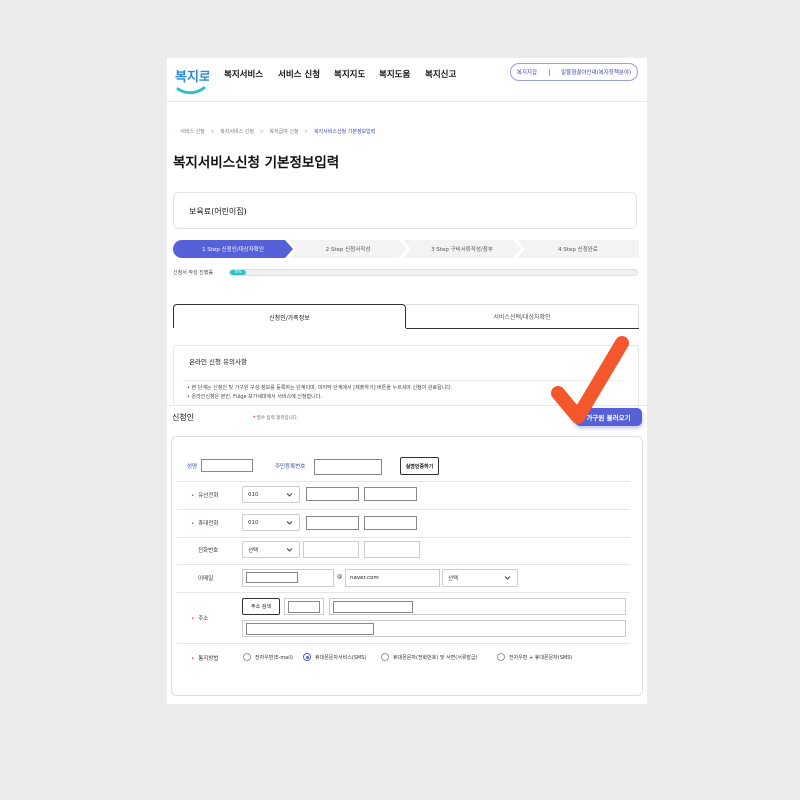 This screenshot has width=800, height=800. I want to click on mobile-label-text: 휴대전화, so click(208, 524).